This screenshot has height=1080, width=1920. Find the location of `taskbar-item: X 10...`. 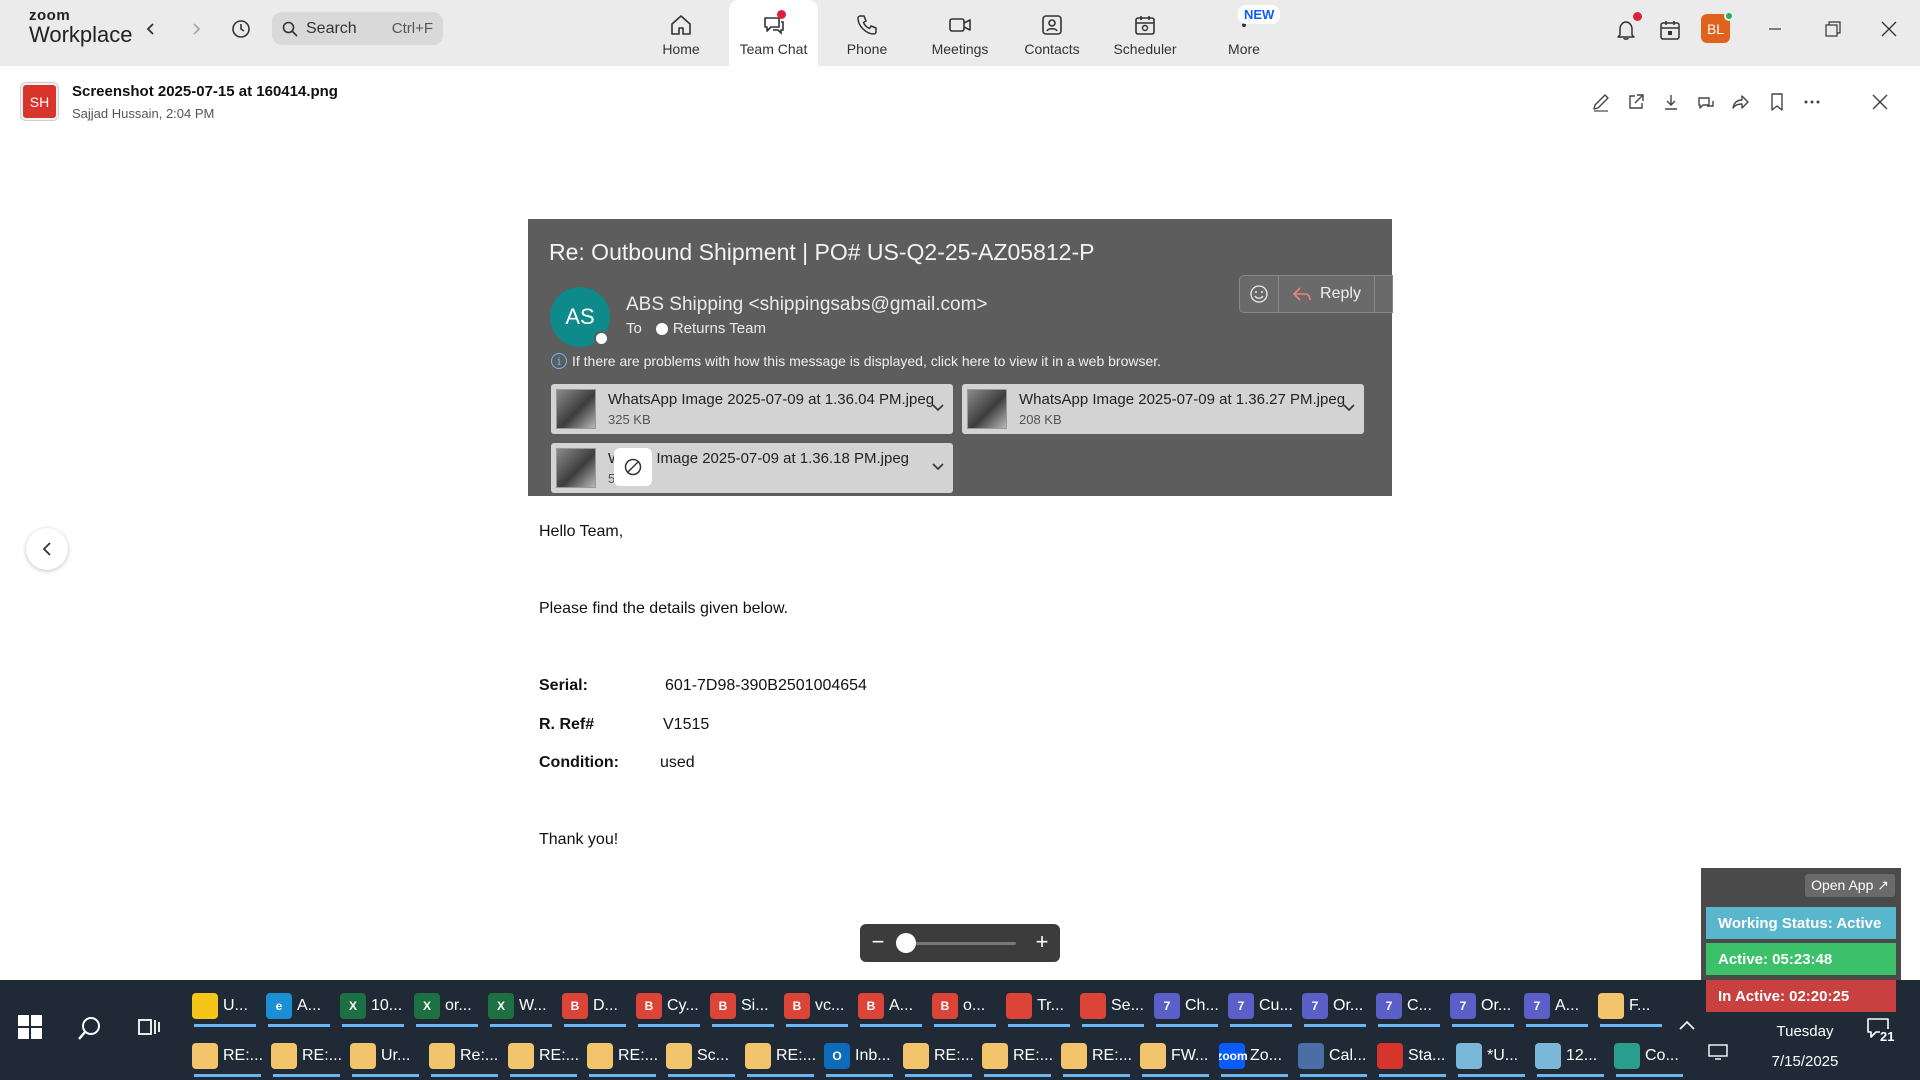

taskbar-item: X 10... is located at coordinates (374, 1006).